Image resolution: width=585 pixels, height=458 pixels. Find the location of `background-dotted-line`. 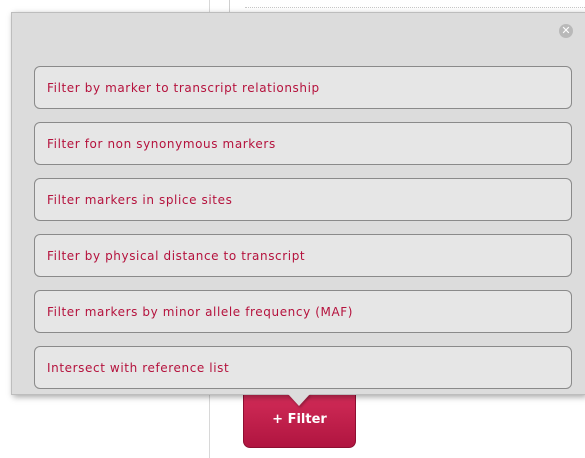

background-dotted-line is located at coordinates (415, 7).